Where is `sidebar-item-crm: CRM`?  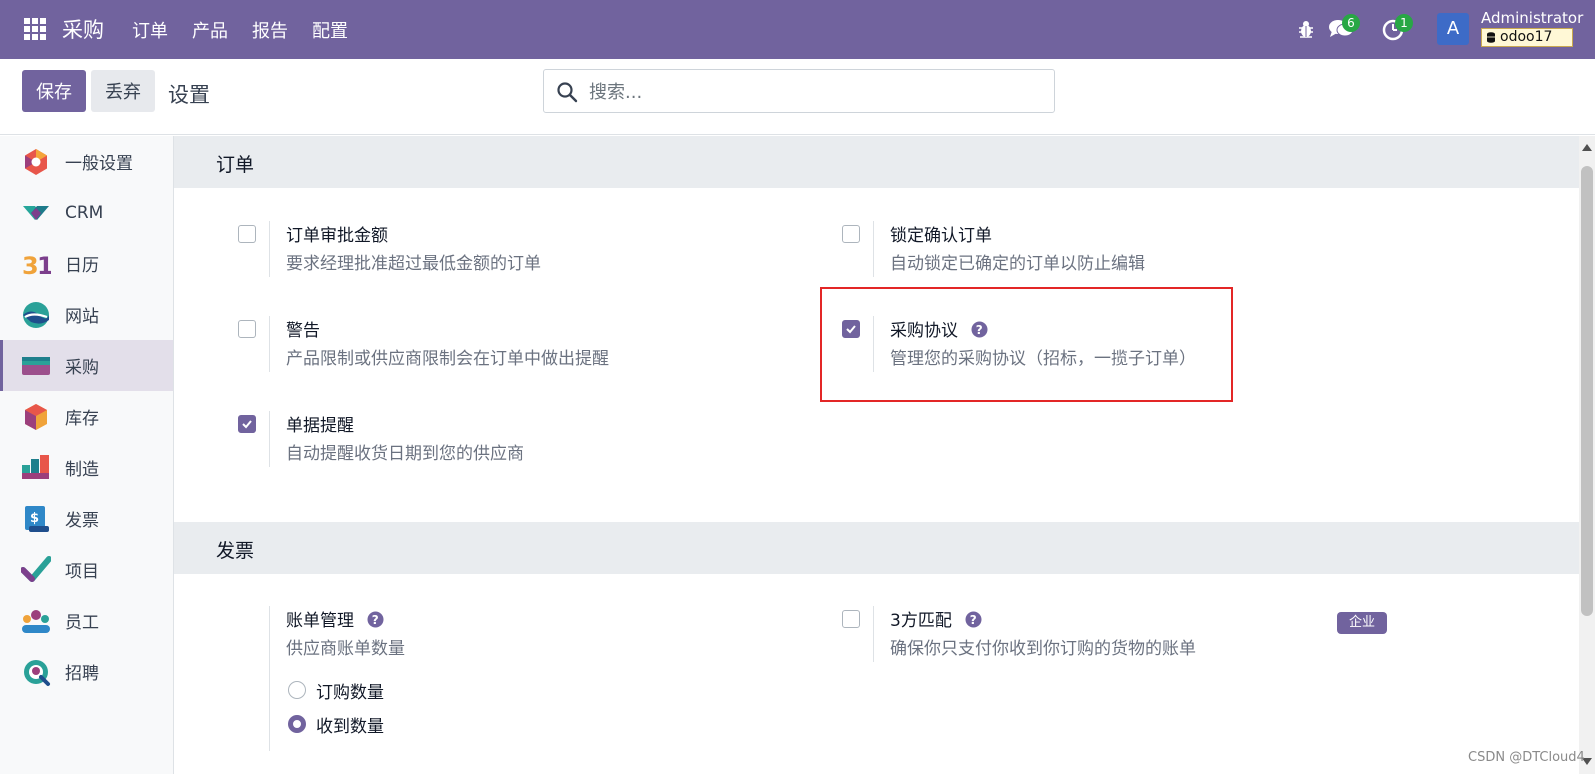
sidebar-item-crm: CRM is located at coordinates (86, 212).